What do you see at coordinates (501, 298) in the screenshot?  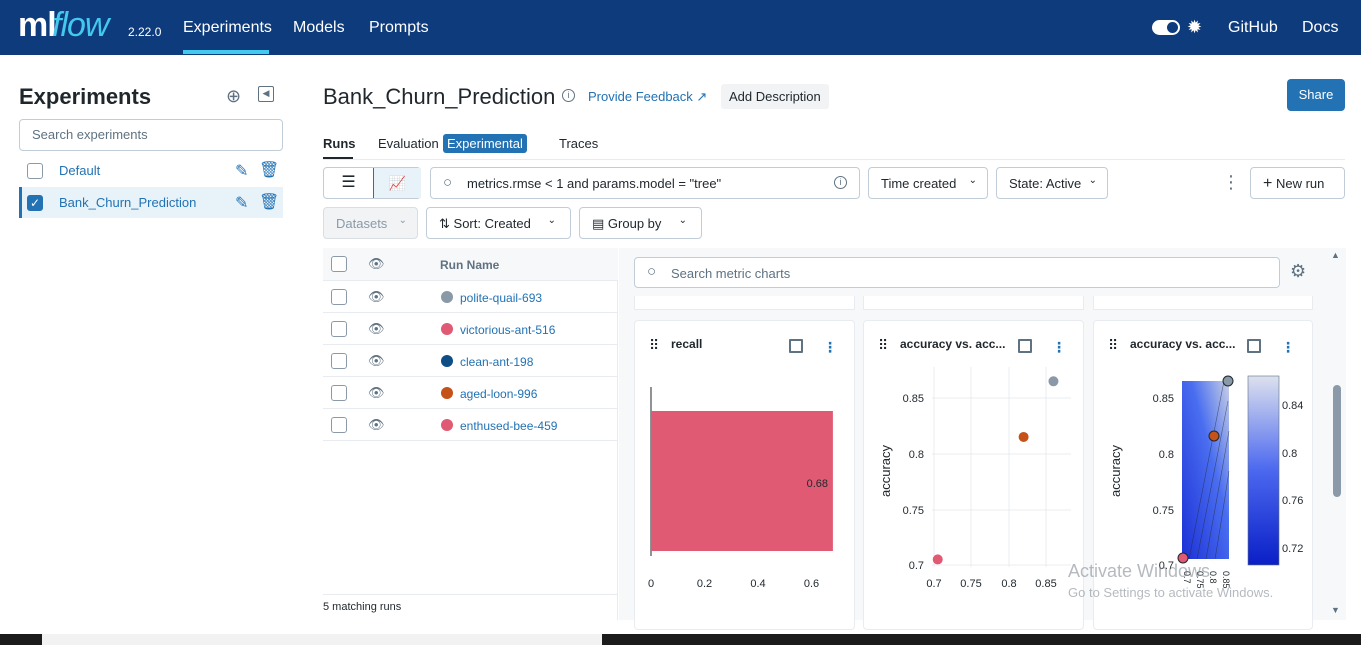 I see `run-name-link: polite-quail-693` at bounding box center [501, 298].